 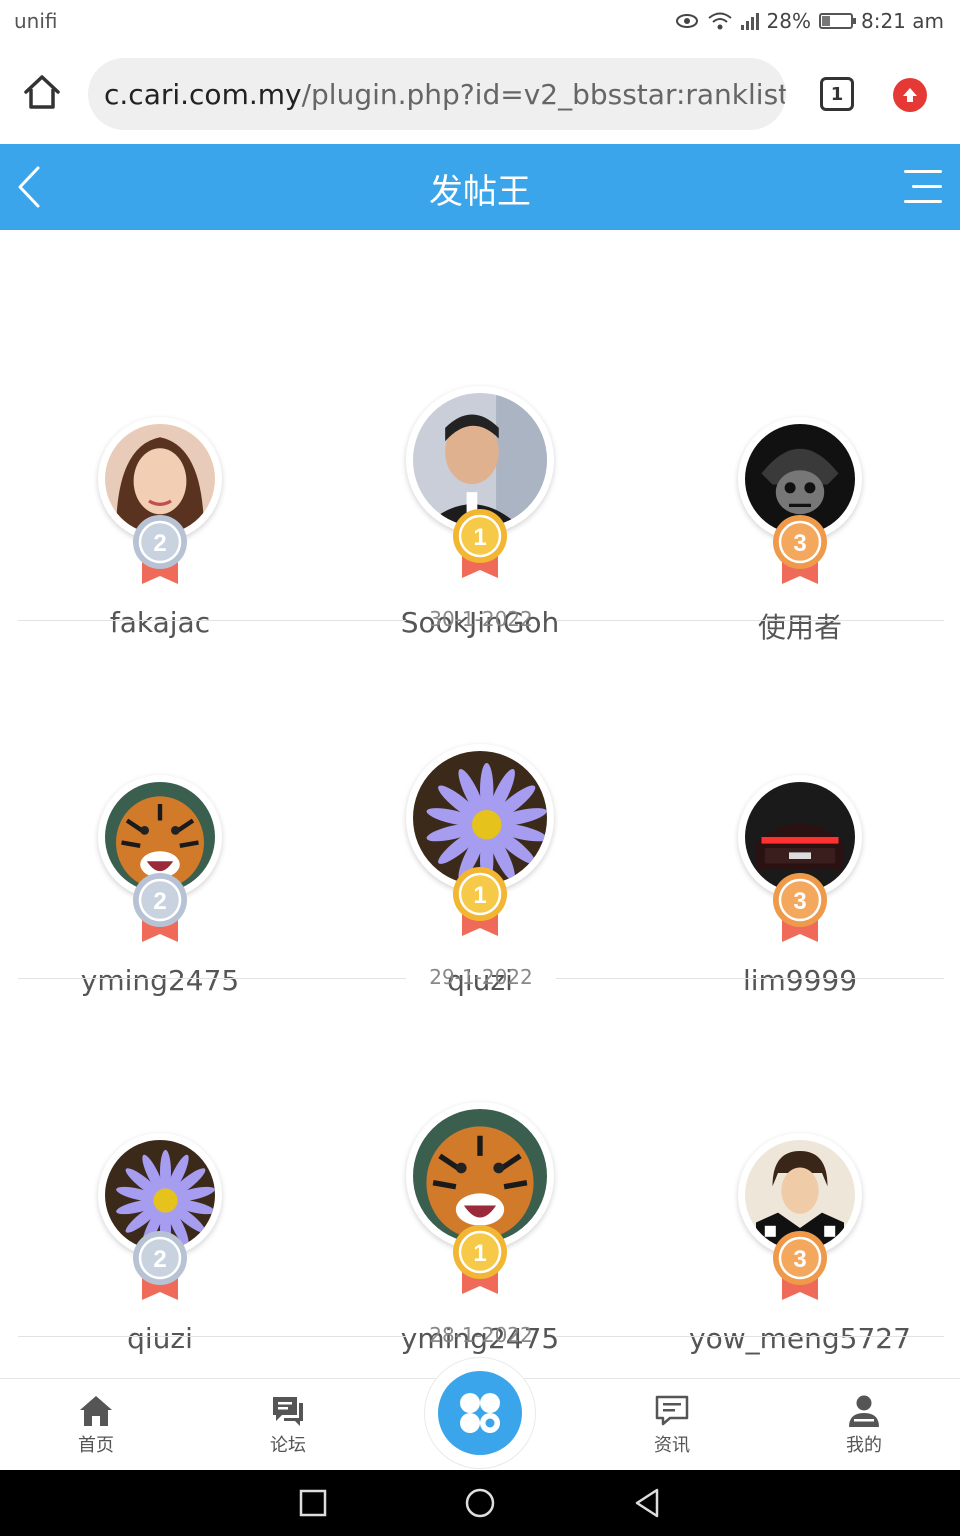 I want to click on nav-label: 论坛, so click(x=288, y=1445).